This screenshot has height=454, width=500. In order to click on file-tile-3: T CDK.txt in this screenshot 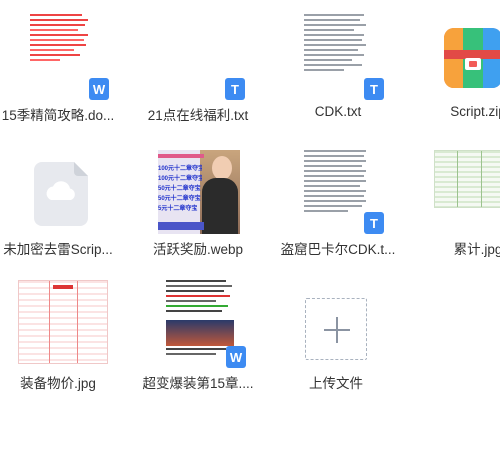, I will do `click(338, 65)`.